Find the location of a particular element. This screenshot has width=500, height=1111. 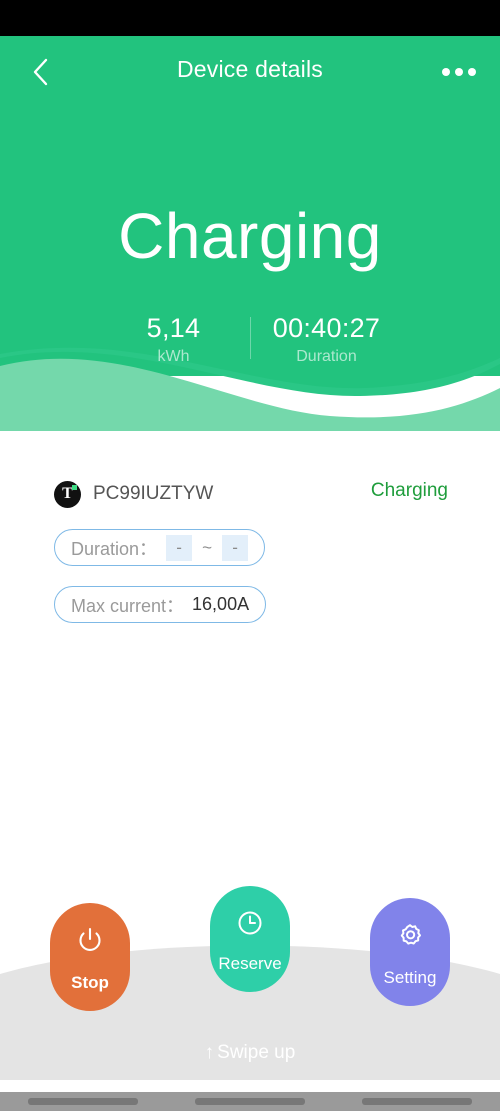

metric-energy: 5,14 kWh is located at coordinates (174, 340).